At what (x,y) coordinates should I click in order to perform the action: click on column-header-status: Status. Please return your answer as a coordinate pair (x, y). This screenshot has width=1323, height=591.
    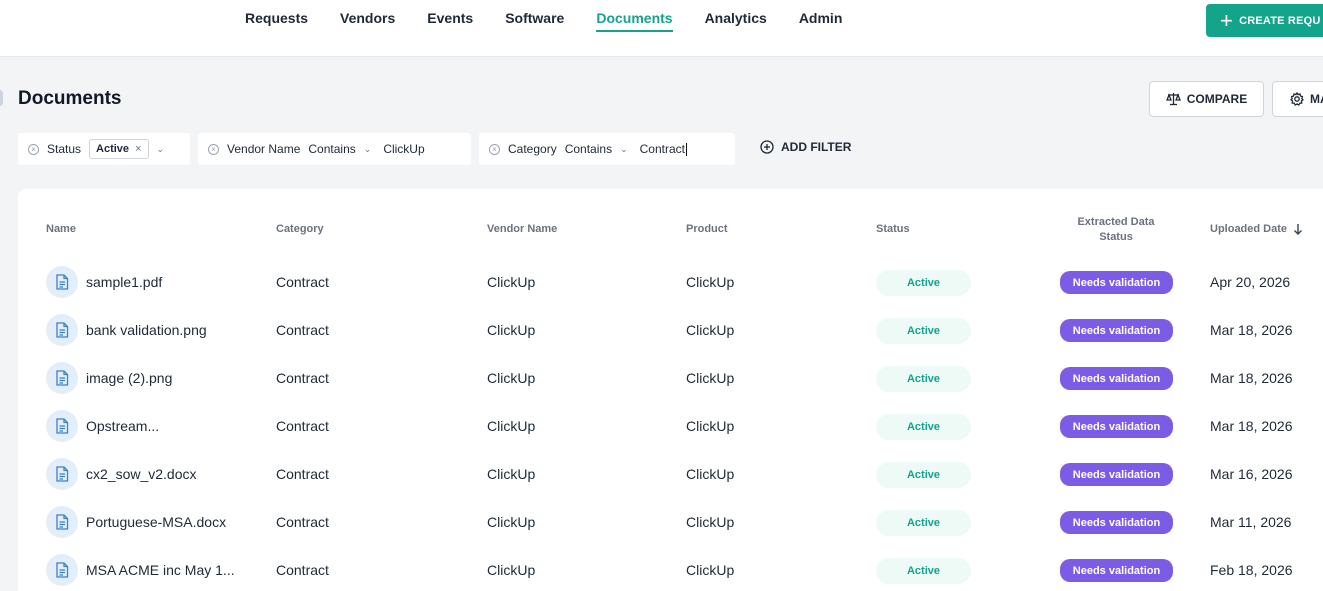
    Looking at the image, I should click on (893, 229).